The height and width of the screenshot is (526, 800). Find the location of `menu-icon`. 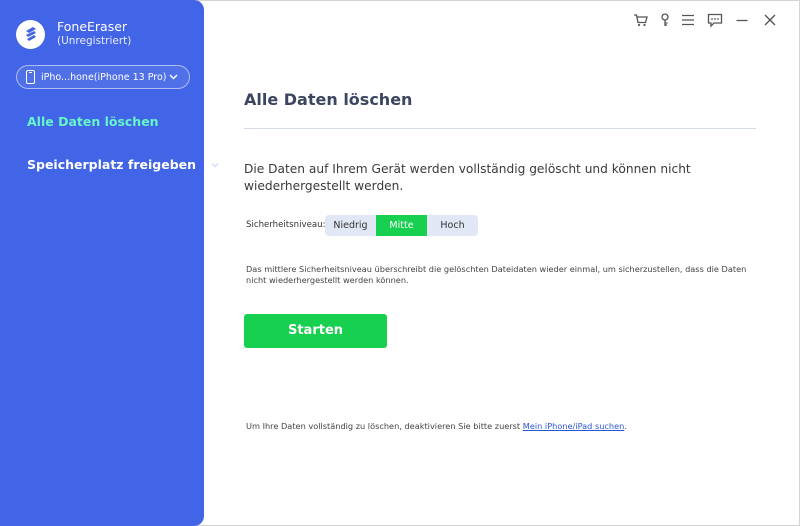

menu-icon is located at coordinates (688, 20).